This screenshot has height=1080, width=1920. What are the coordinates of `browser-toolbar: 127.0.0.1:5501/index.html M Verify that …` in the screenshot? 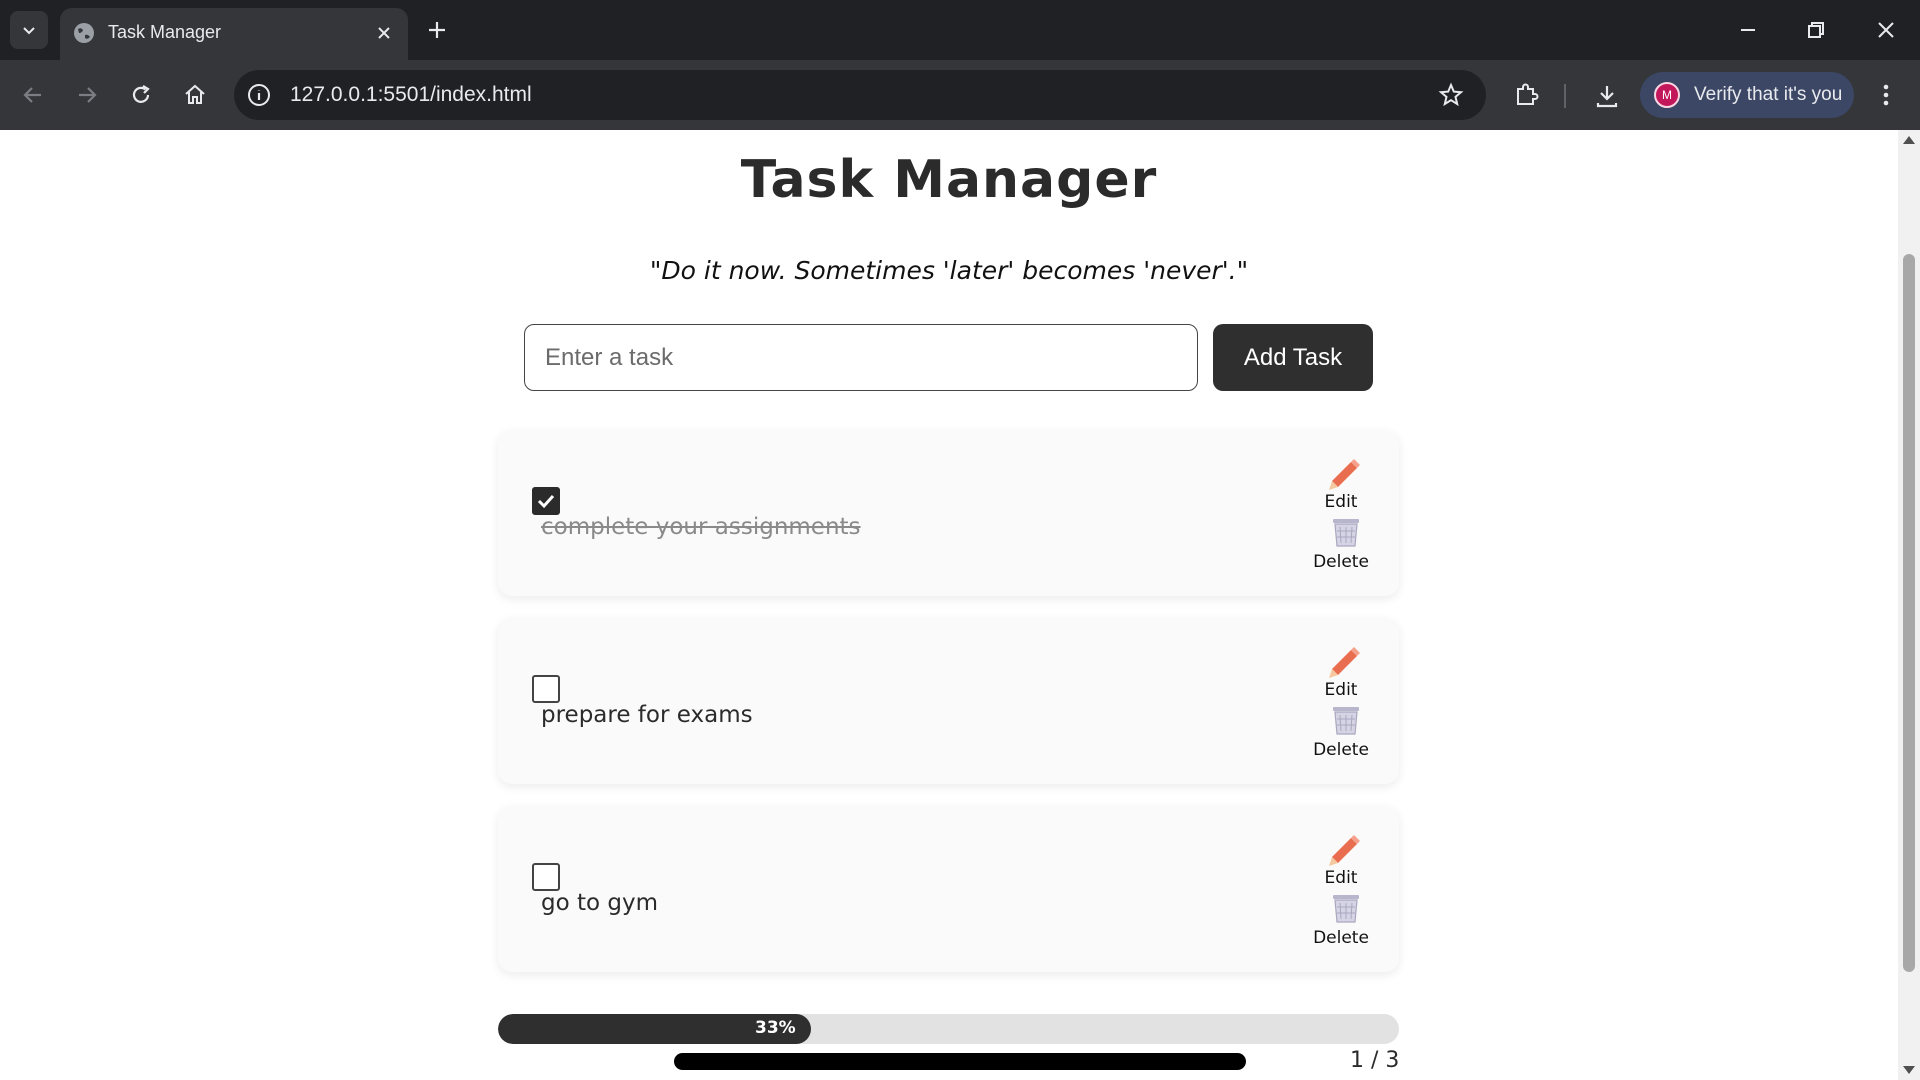 It's located at (960, 95).